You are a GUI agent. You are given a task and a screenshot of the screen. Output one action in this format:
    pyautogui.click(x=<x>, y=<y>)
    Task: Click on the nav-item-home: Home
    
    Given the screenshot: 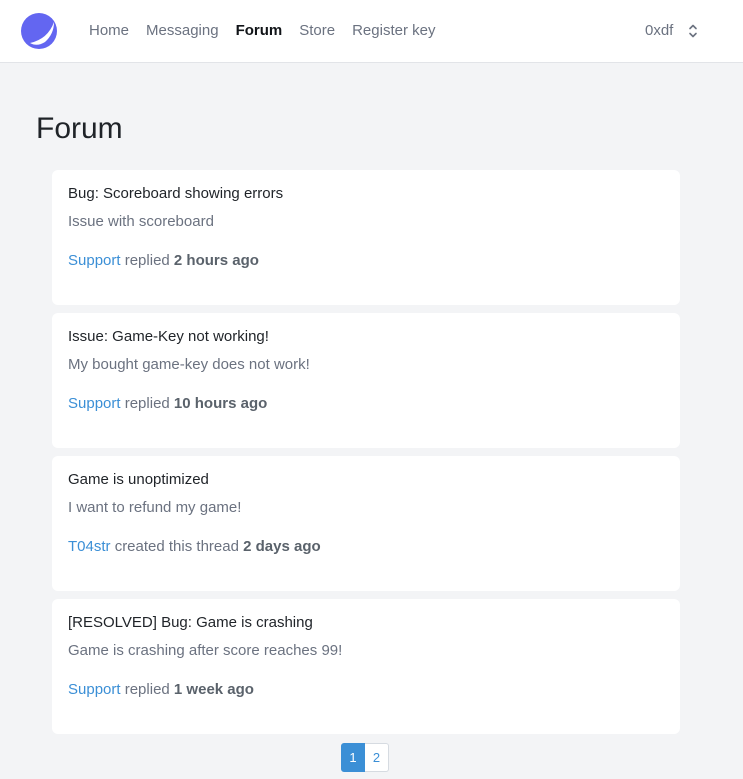 What is the action you would take?
    pyautogui.click(x=109, y=31)
    